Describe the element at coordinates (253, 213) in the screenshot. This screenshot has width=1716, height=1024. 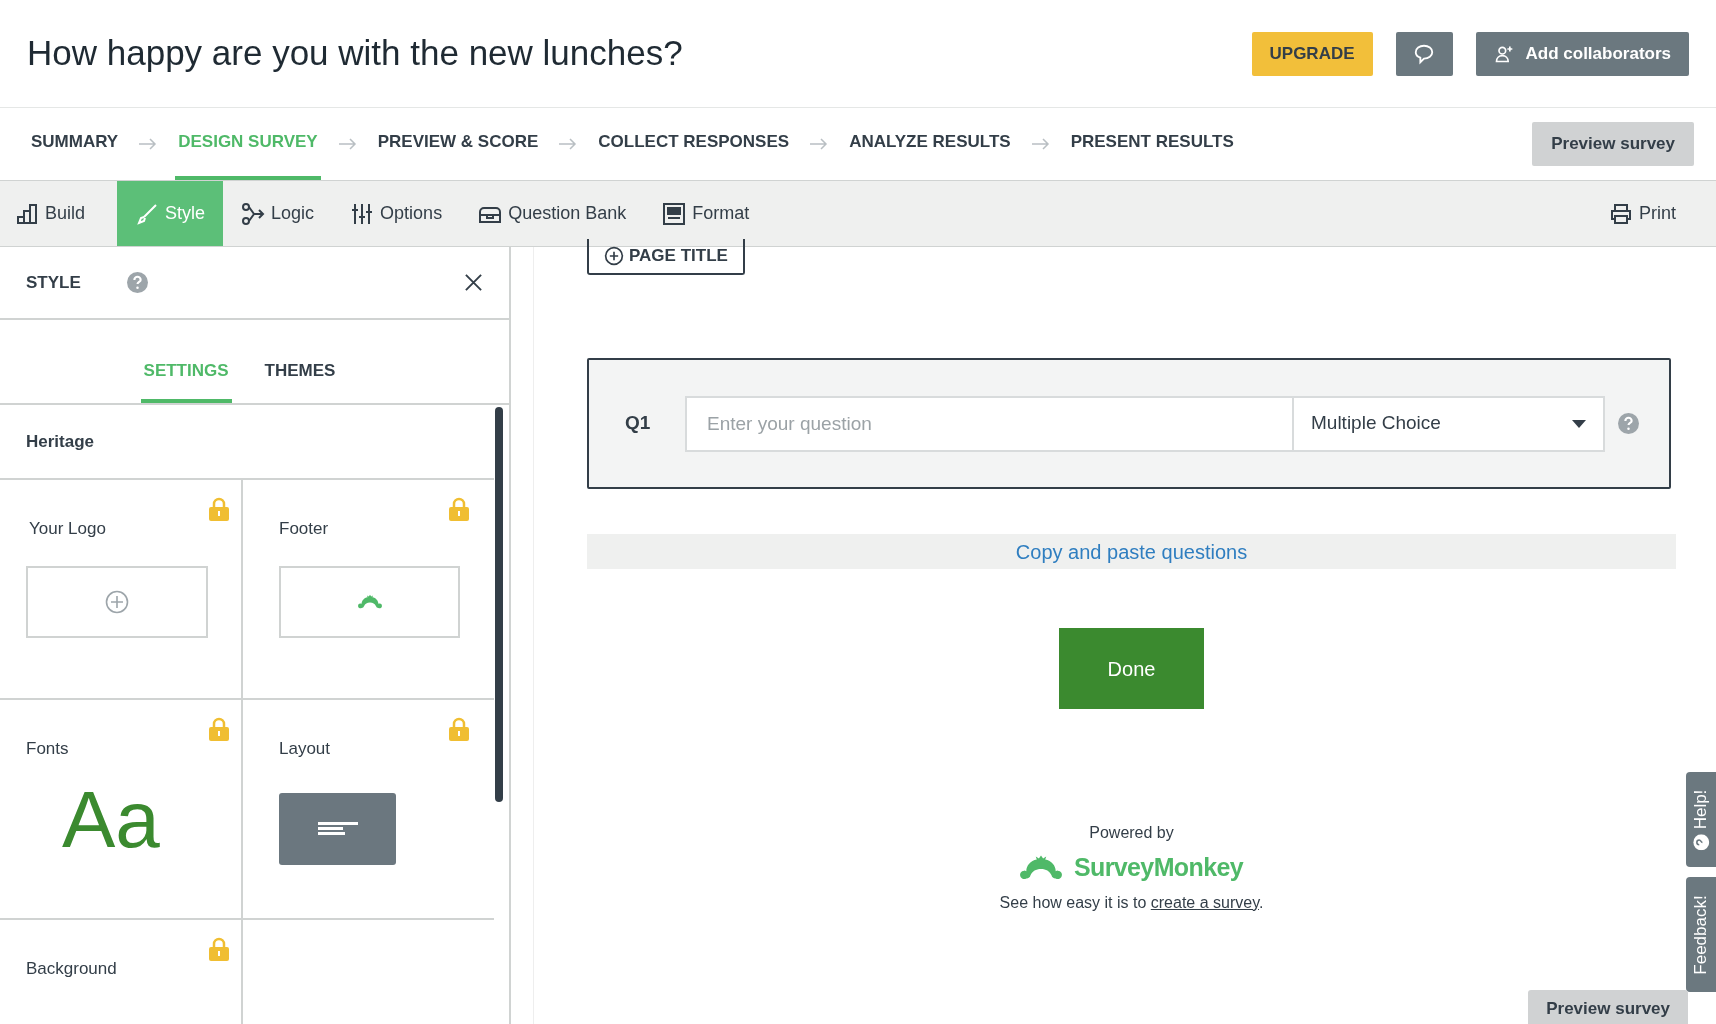
I see `branch-icon` at that location.